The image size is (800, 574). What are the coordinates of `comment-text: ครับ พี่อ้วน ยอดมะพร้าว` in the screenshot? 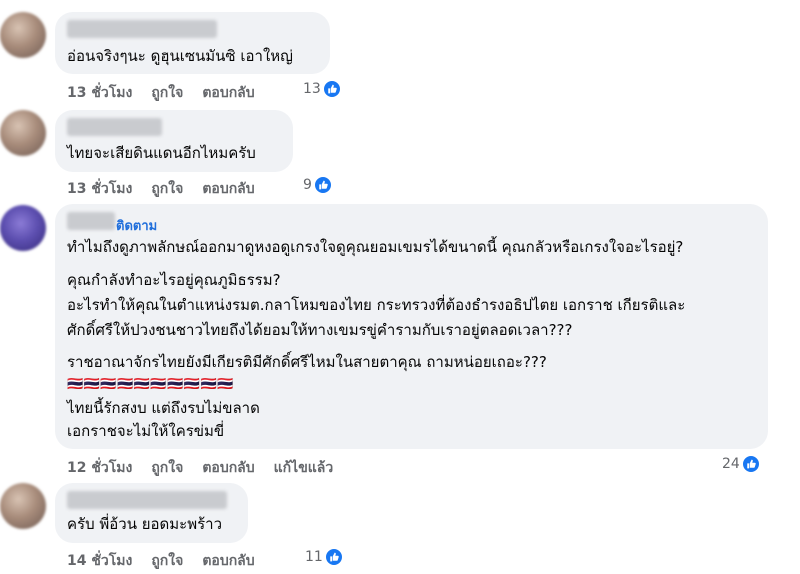 It's located at (144, 524).